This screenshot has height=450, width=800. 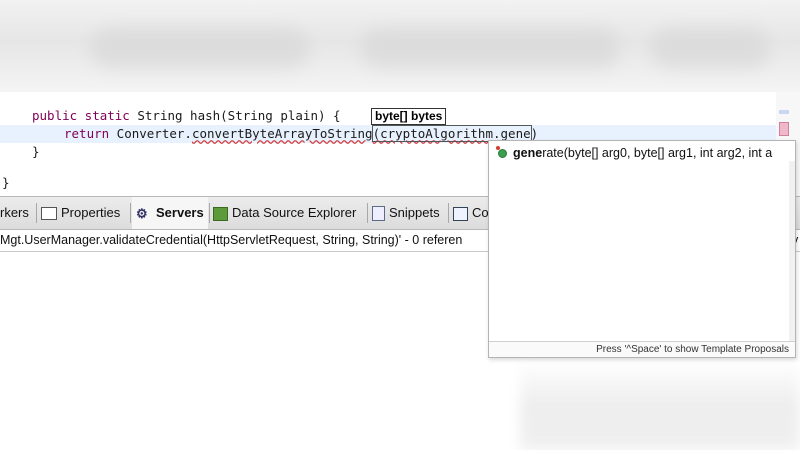 What do you see at coordinates (150, 133) in the screenshot?
I see `code-text: Converter.` at bounding box center [150, 133].